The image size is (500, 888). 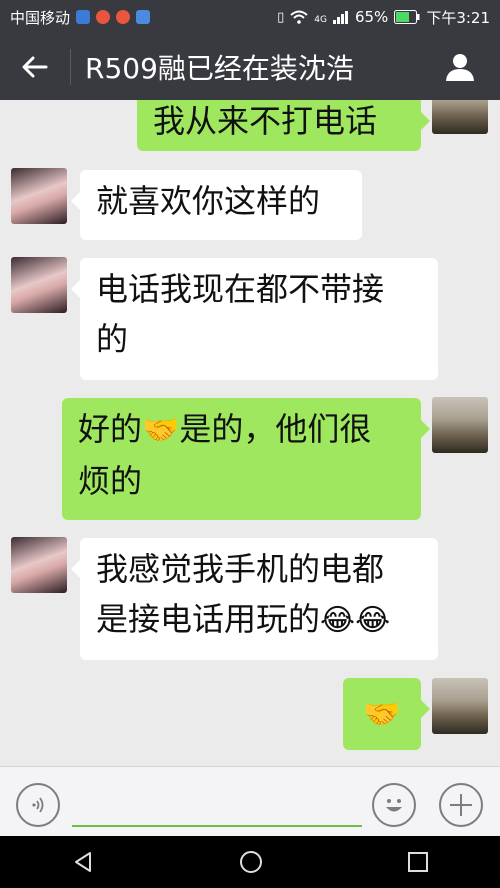 I want to click on message-bubble-sent: 🤝, so click(x=386, y=714).